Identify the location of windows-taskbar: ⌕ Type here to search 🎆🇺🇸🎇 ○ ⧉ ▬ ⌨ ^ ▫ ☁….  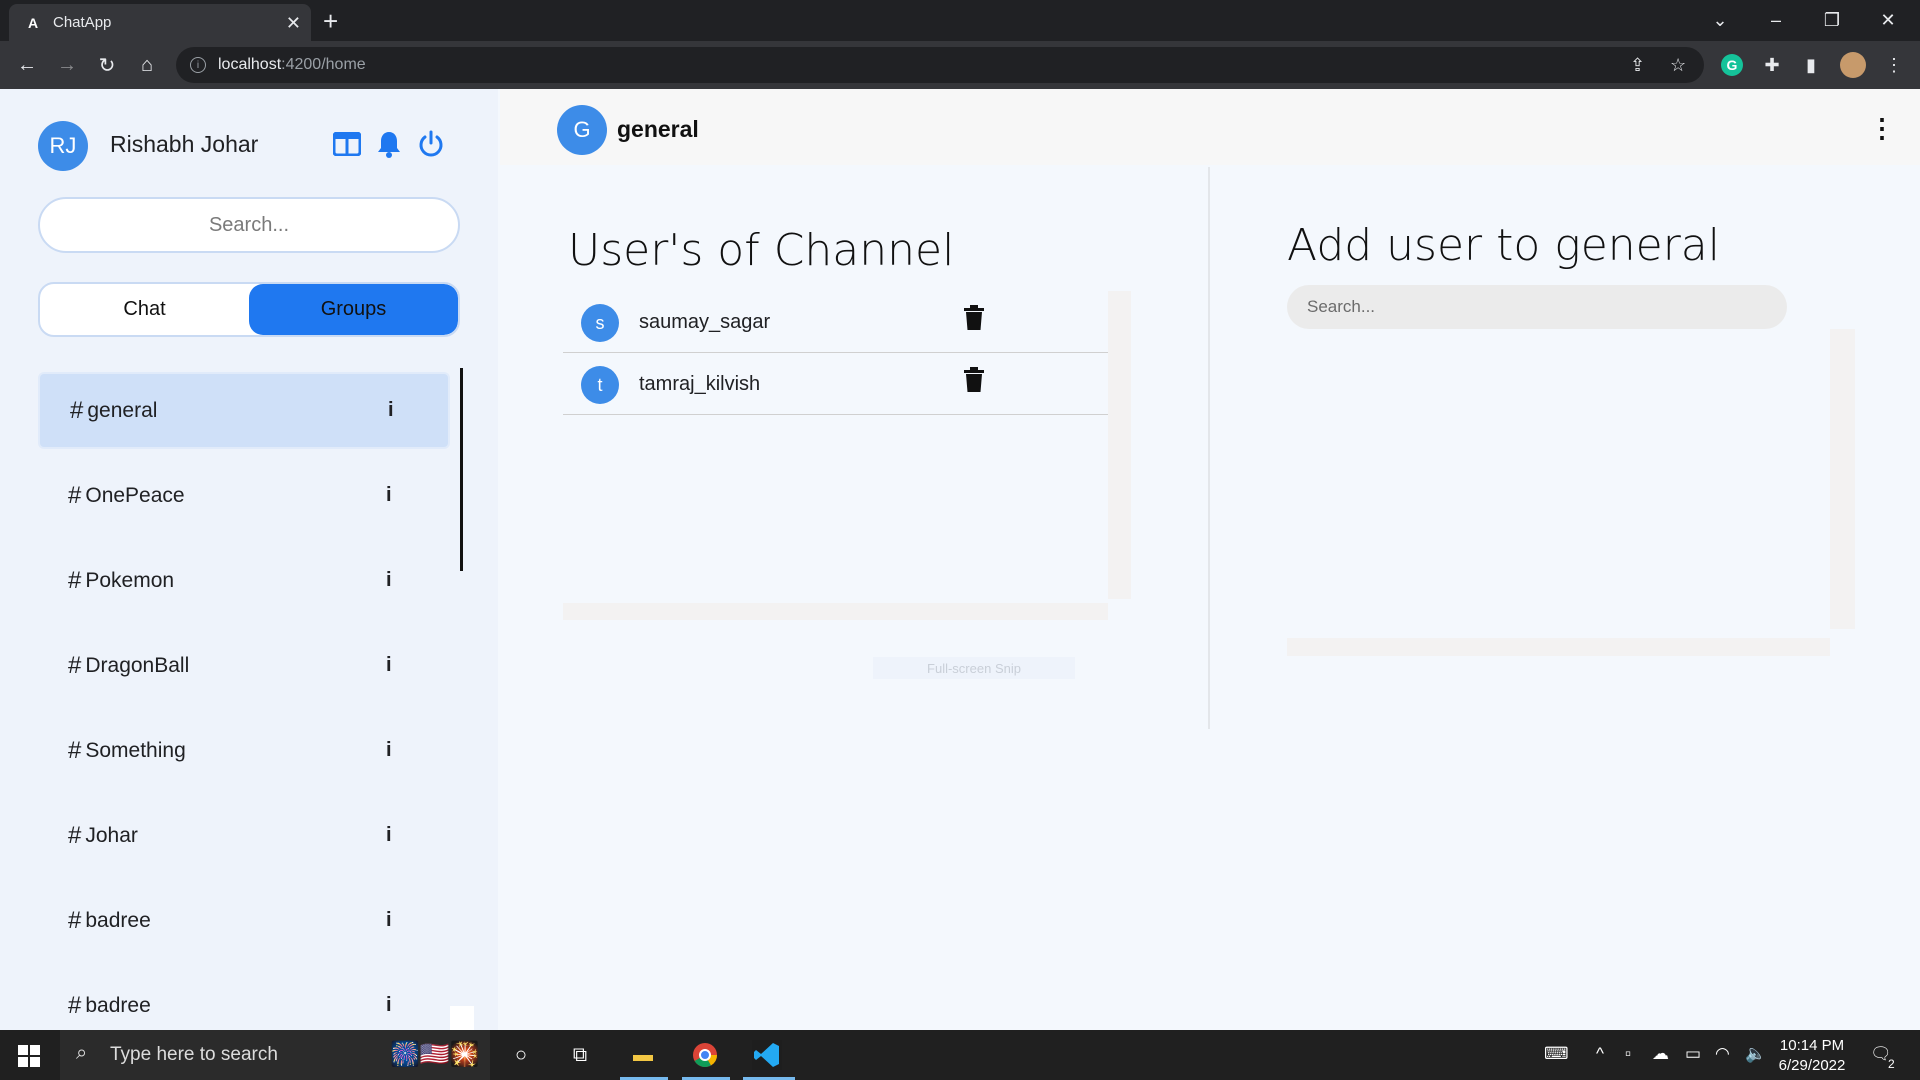
(960, 1055).